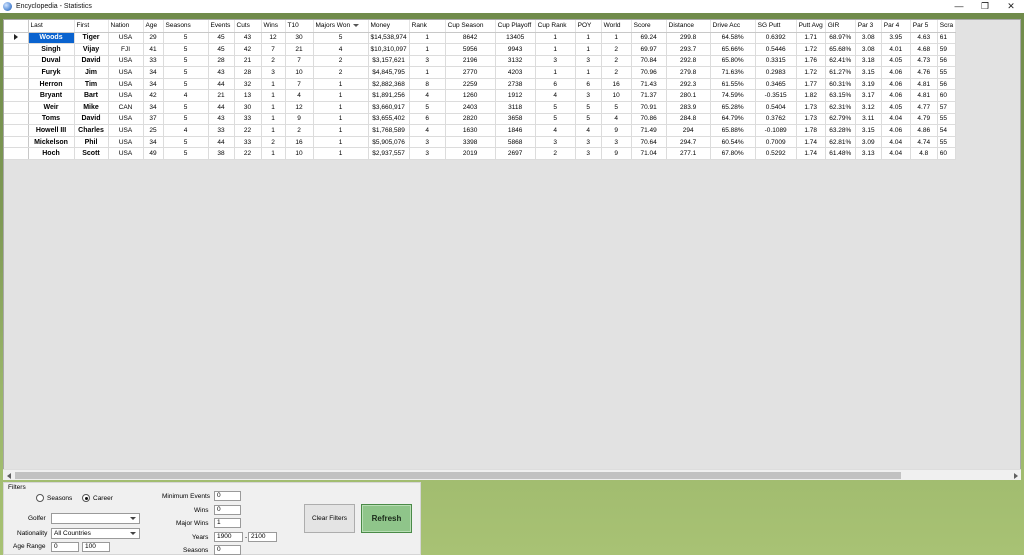 Image resolution: width=1024 pixels, height=555 pixels. Describe the element at coordinates (153, 26) in the screenshot. I see `column-header-age: Age` at that location.